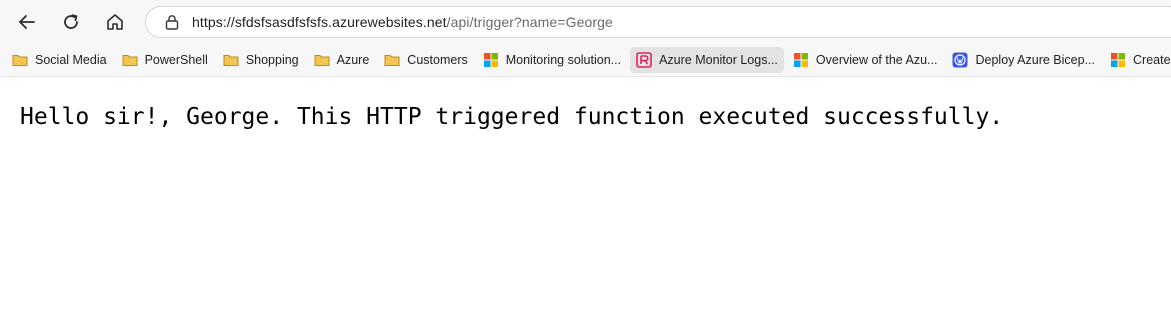  What do you see at coordinates (437, 60) in the screenshot?
I see `bookmark-label: Customers` at bounding box center [437, 60].